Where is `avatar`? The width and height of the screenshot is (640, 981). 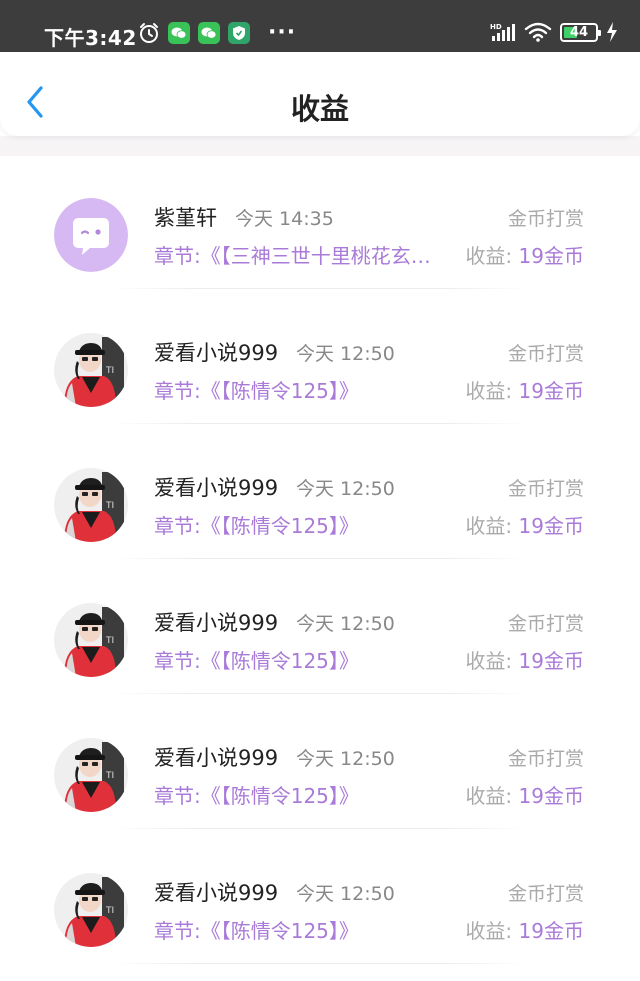 avatar is located at coordinates (91, 235).